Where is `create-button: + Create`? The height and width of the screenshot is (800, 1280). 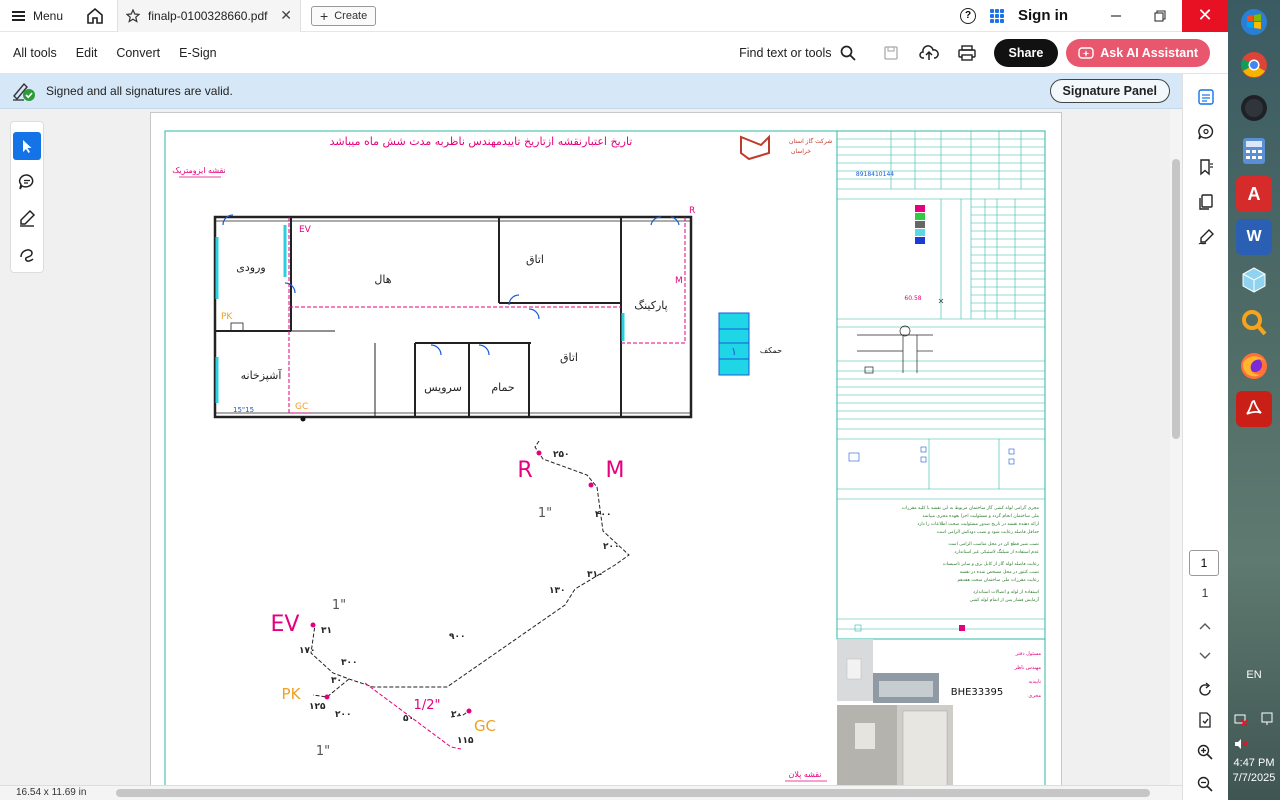 create-button: + Create is located at coordinates (344, 15).